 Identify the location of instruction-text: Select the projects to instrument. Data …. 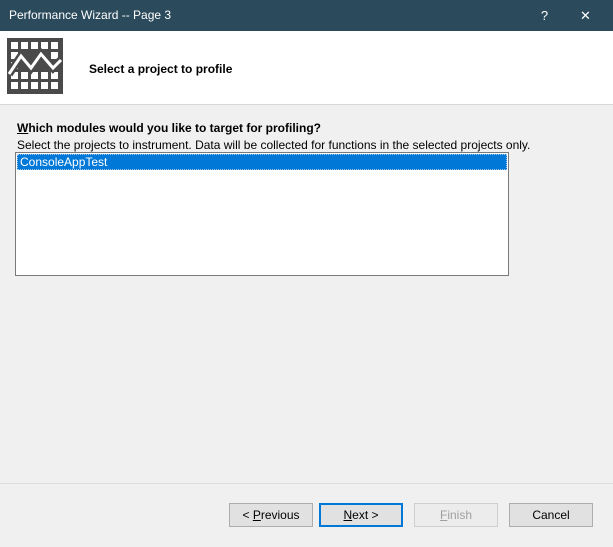
(274, 145).